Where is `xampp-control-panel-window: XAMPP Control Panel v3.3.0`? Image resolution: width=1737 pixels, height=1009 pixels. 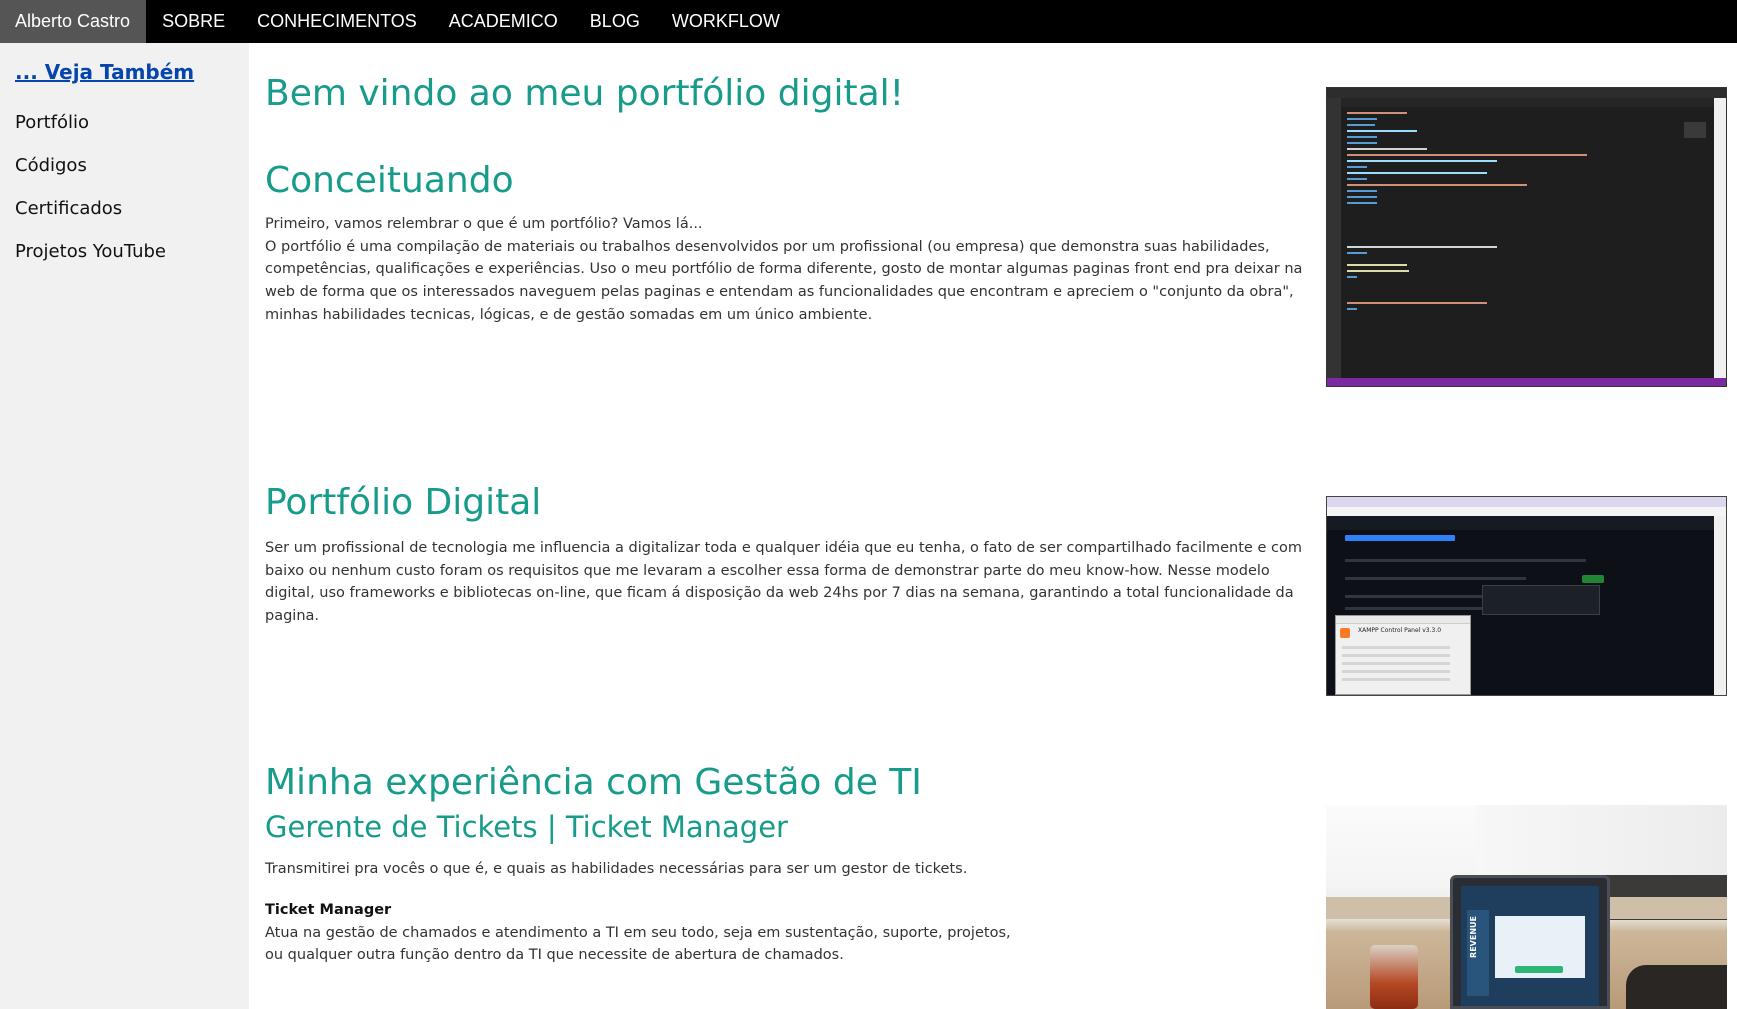 xampp-control-panel-window: XAMPP Control Panel v3.3.0 is located at coordinates (1403, 655).